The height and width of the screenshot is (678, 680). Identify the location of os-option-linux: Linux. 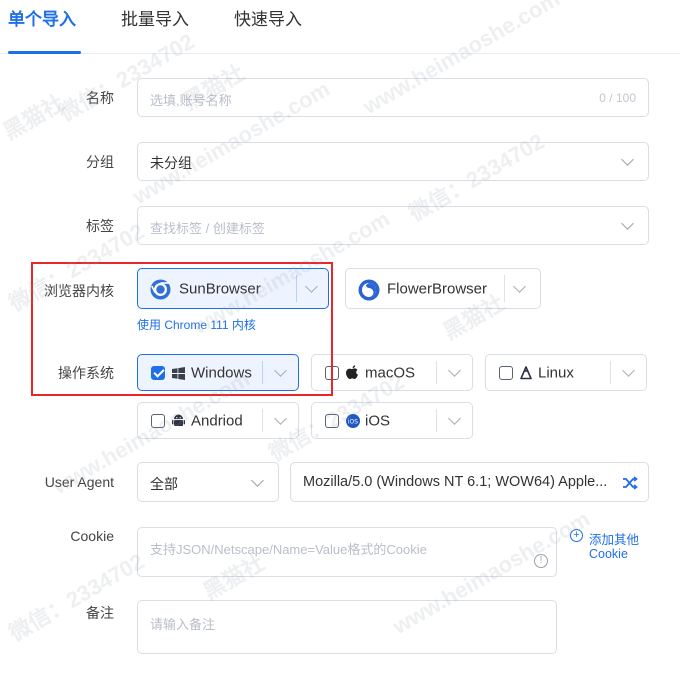
(566, 372).